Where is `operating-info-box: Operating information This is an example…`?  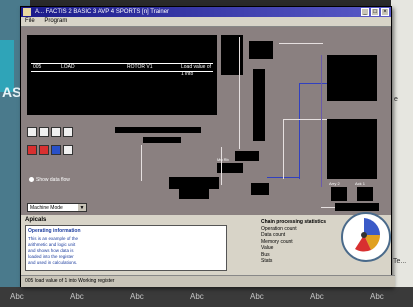 operating-info-box: Operating information This is an example… is located at coordinates (126, 248).